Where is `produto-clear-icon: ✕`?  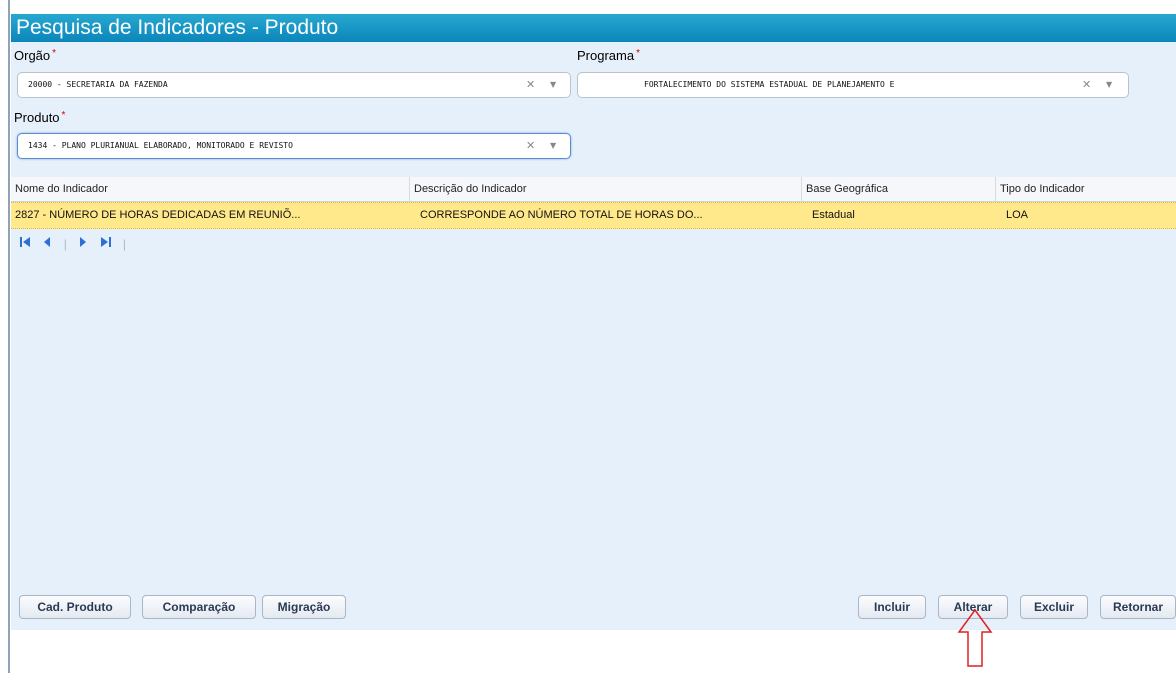
produto-clear-icon: ✕ is located at coordinates (530, 146).